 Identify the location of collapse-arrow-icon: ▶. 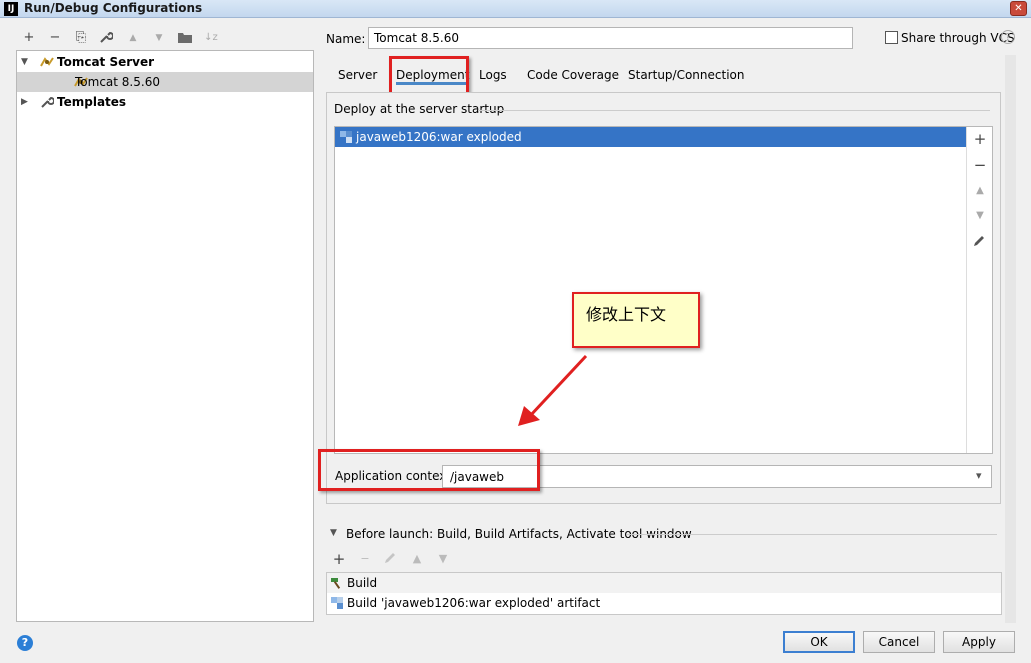
(24, 102).